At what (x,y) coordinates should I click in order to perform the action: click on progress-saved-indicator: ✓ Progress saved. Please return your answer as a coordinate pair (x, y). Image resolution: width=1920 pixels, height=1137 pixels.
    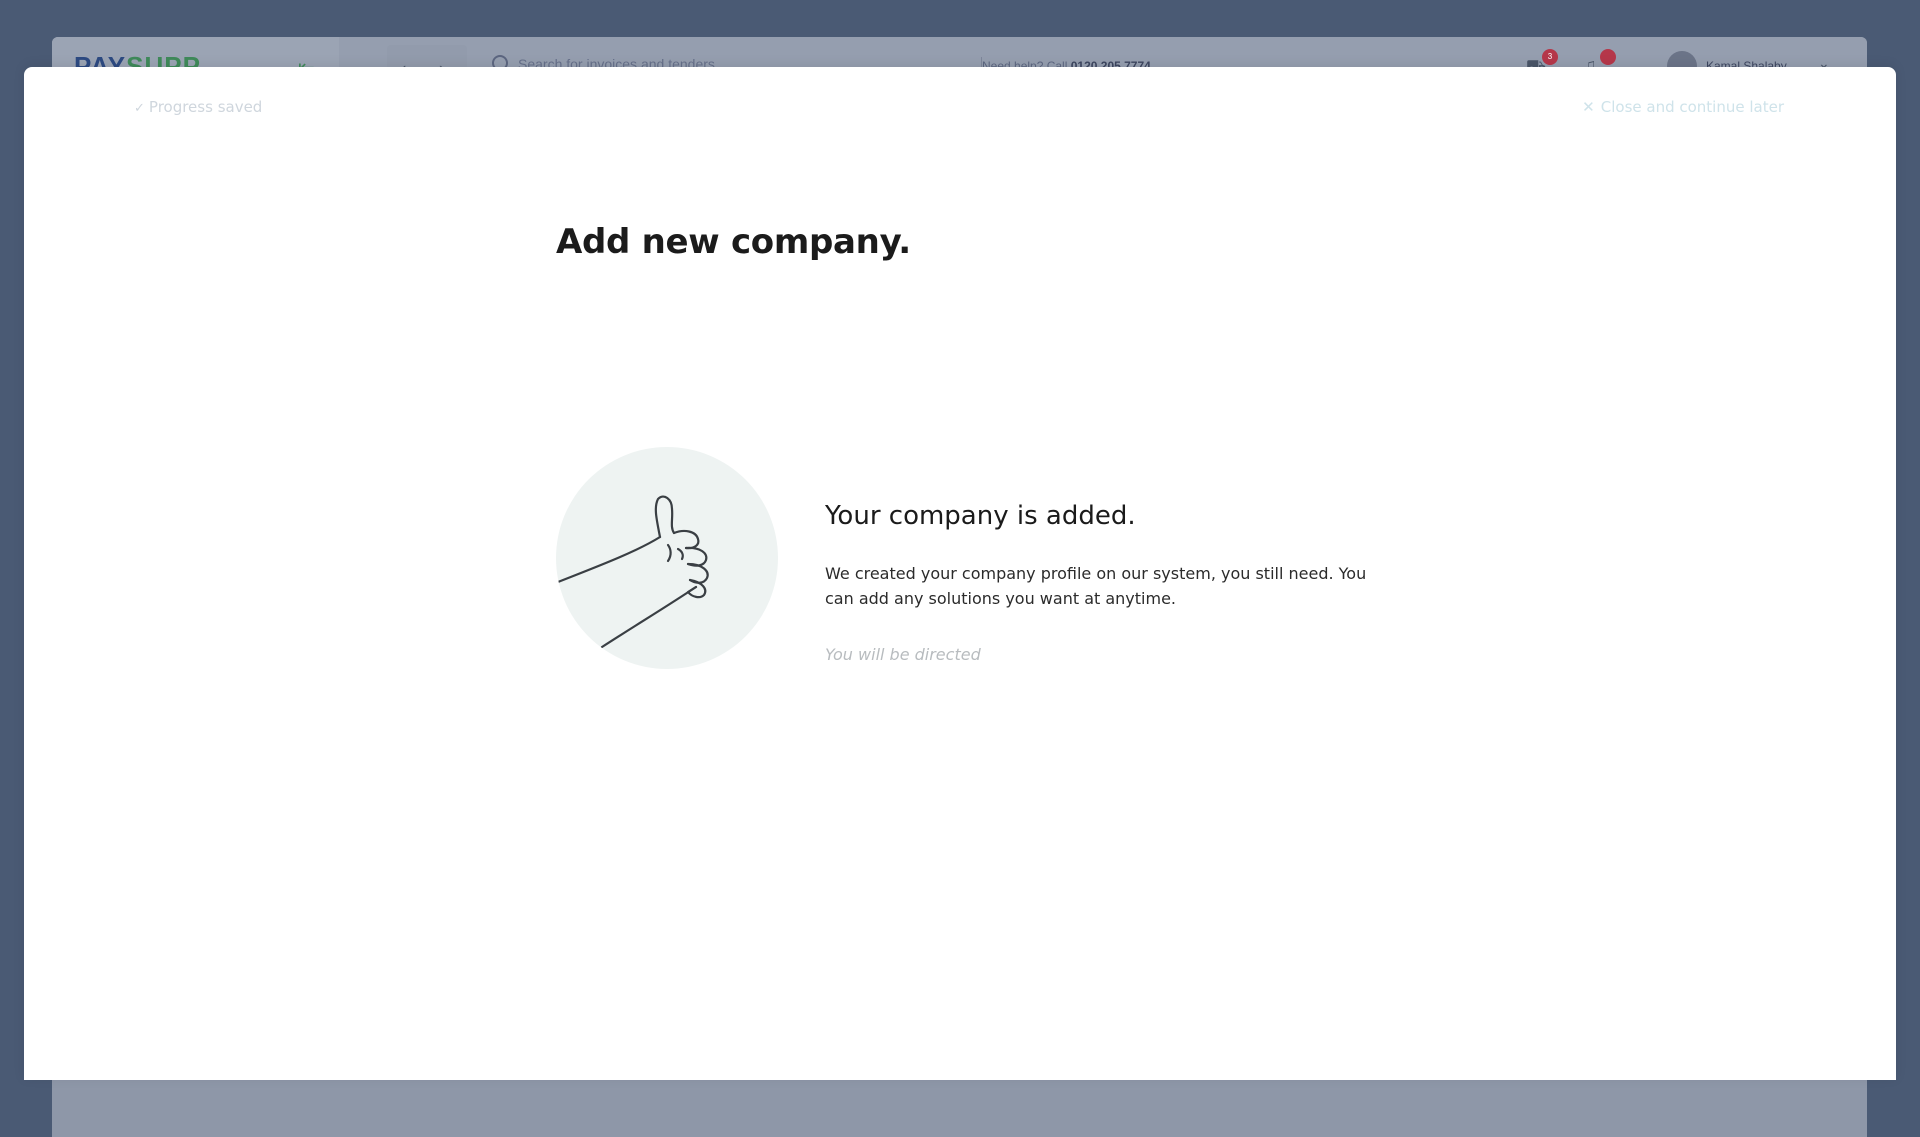
    Looking at the image, I should click on (198, 107).